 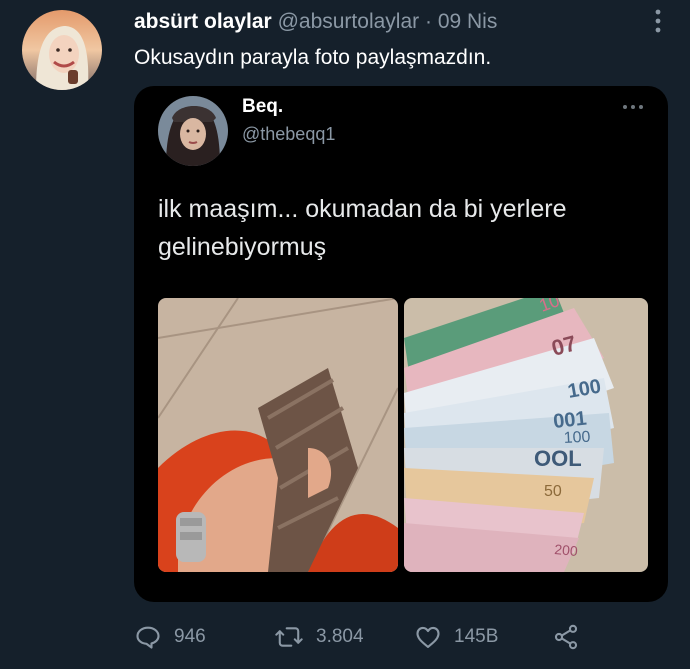 What do you see at coordinates (553, 491) in the screenshot?
I see `banknote-label: 50` at bounding box center [553, 491].